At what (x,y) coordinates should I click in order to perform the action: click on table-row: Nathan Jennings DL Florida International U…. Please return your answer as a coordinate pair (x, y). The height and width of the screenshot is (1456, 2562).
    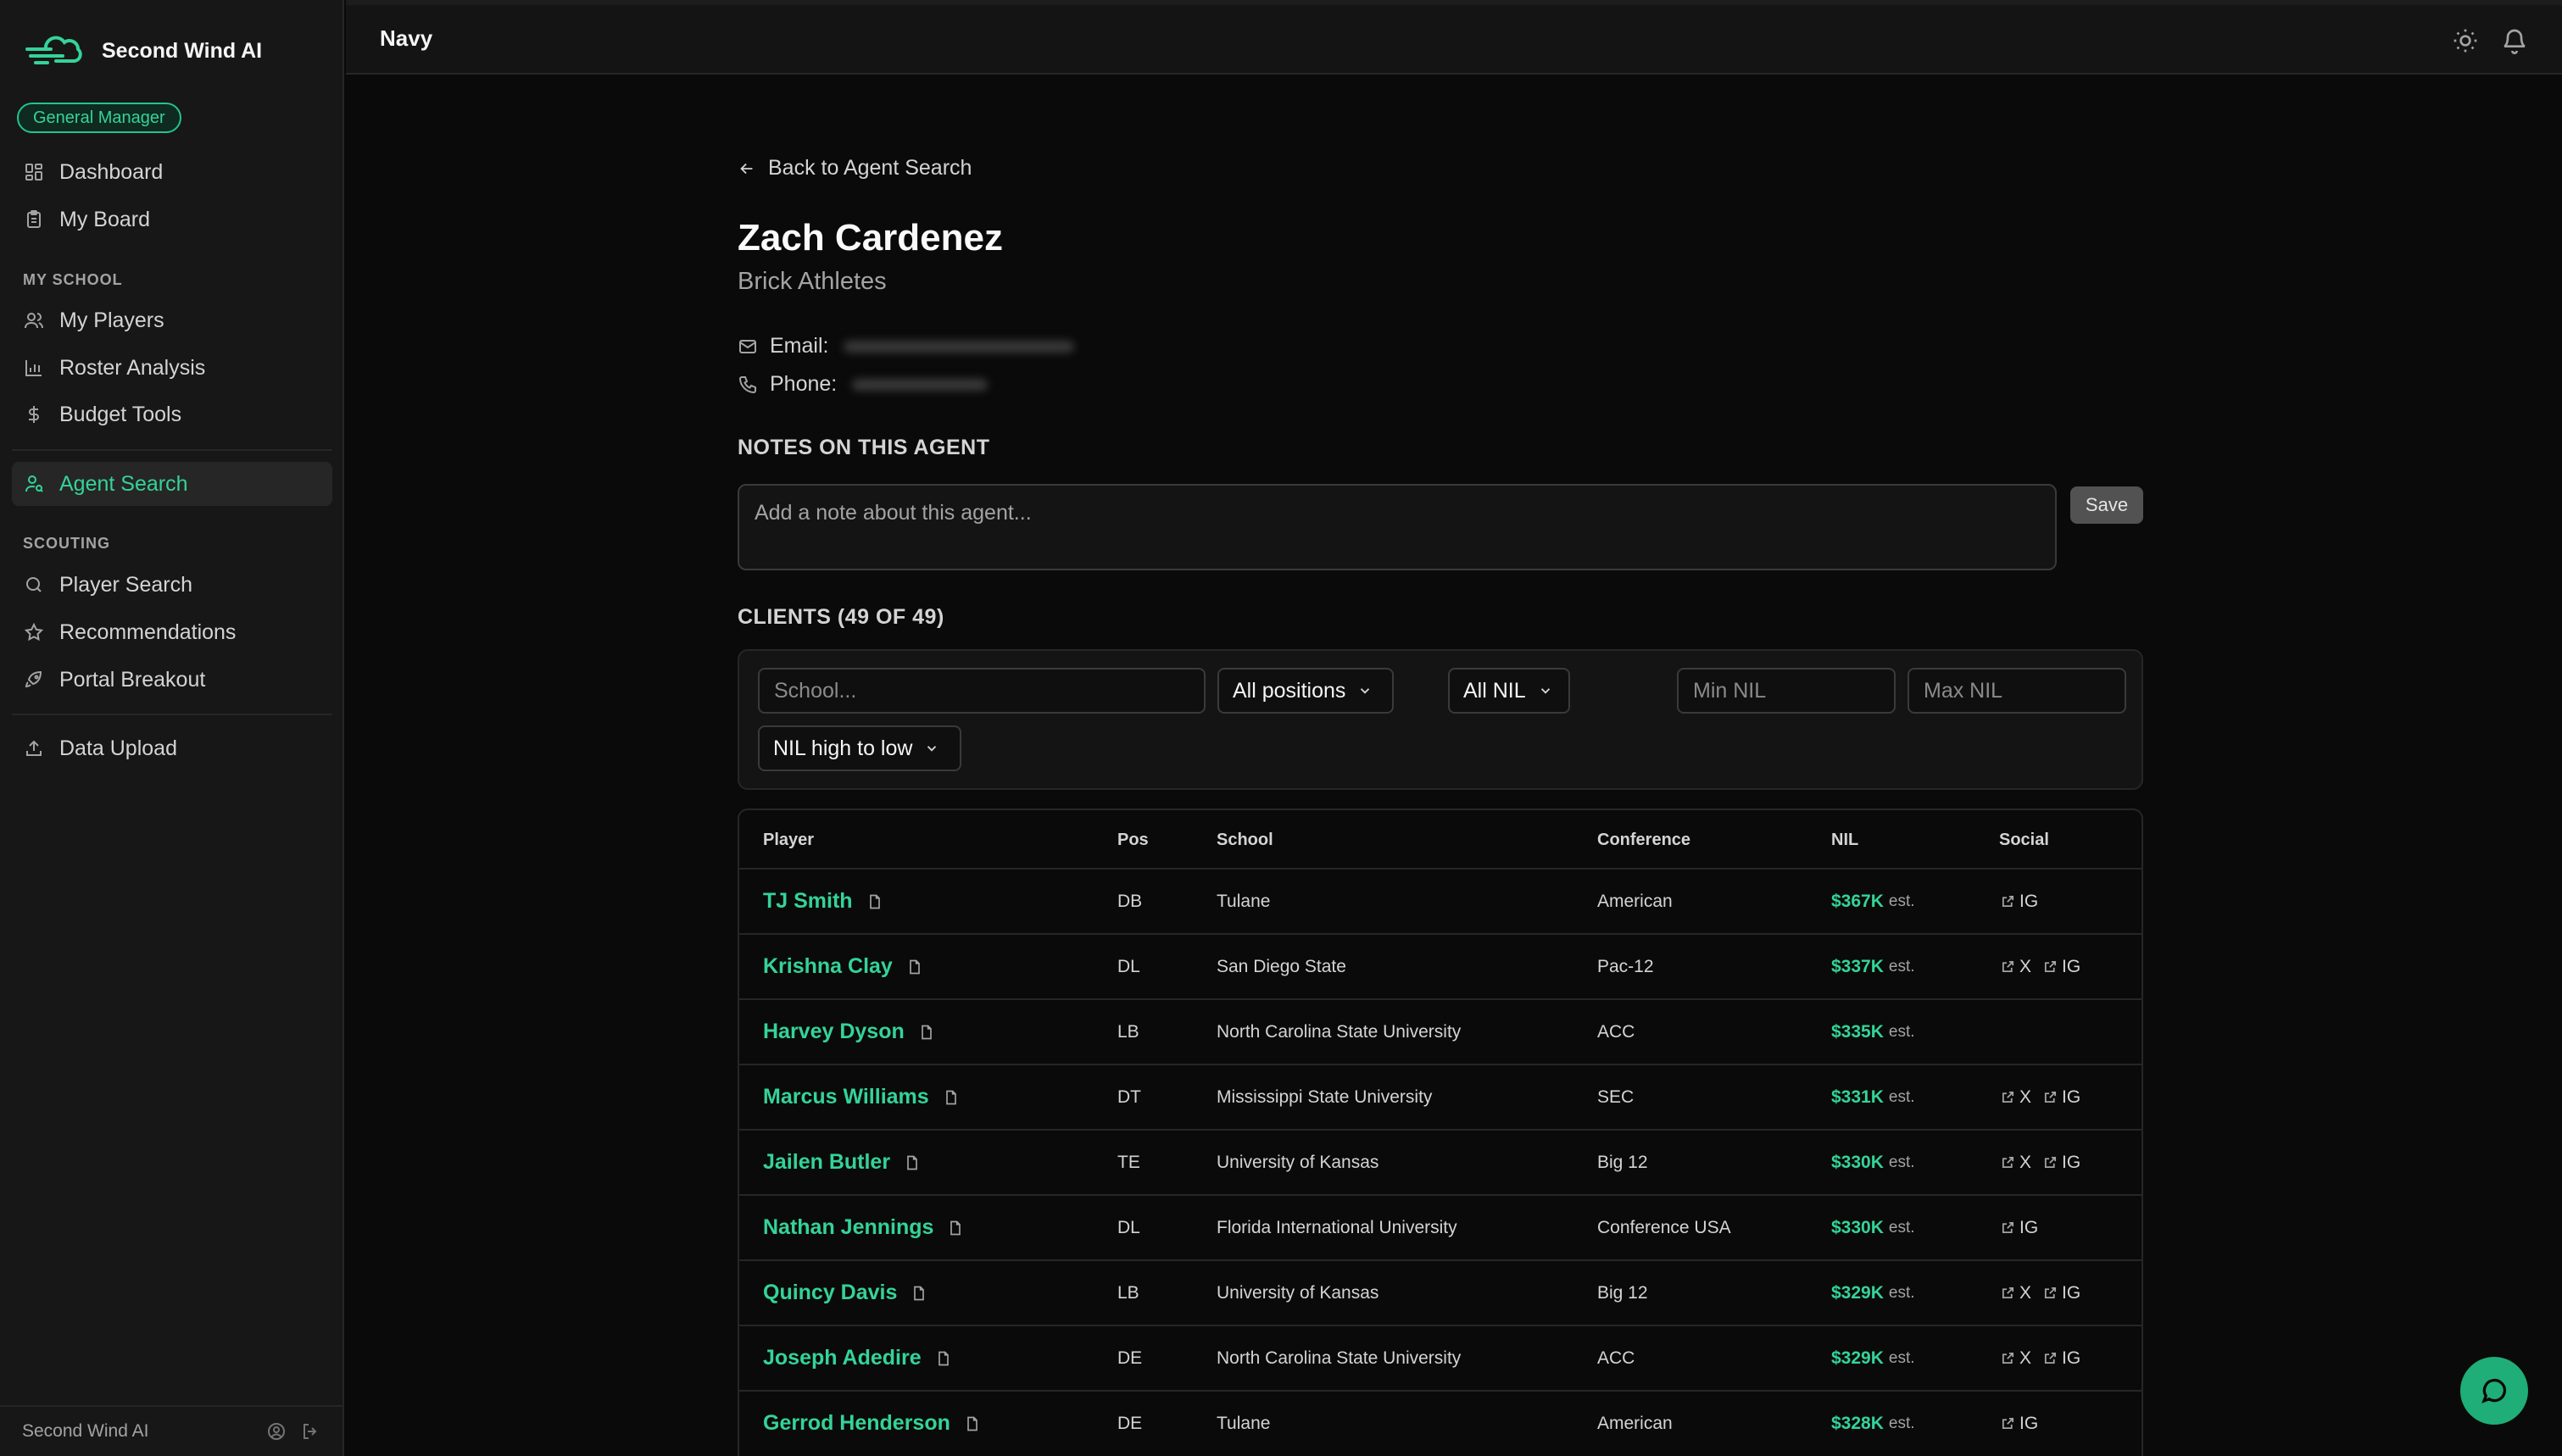
    Looking at the image, I should click on (1440, 1226).